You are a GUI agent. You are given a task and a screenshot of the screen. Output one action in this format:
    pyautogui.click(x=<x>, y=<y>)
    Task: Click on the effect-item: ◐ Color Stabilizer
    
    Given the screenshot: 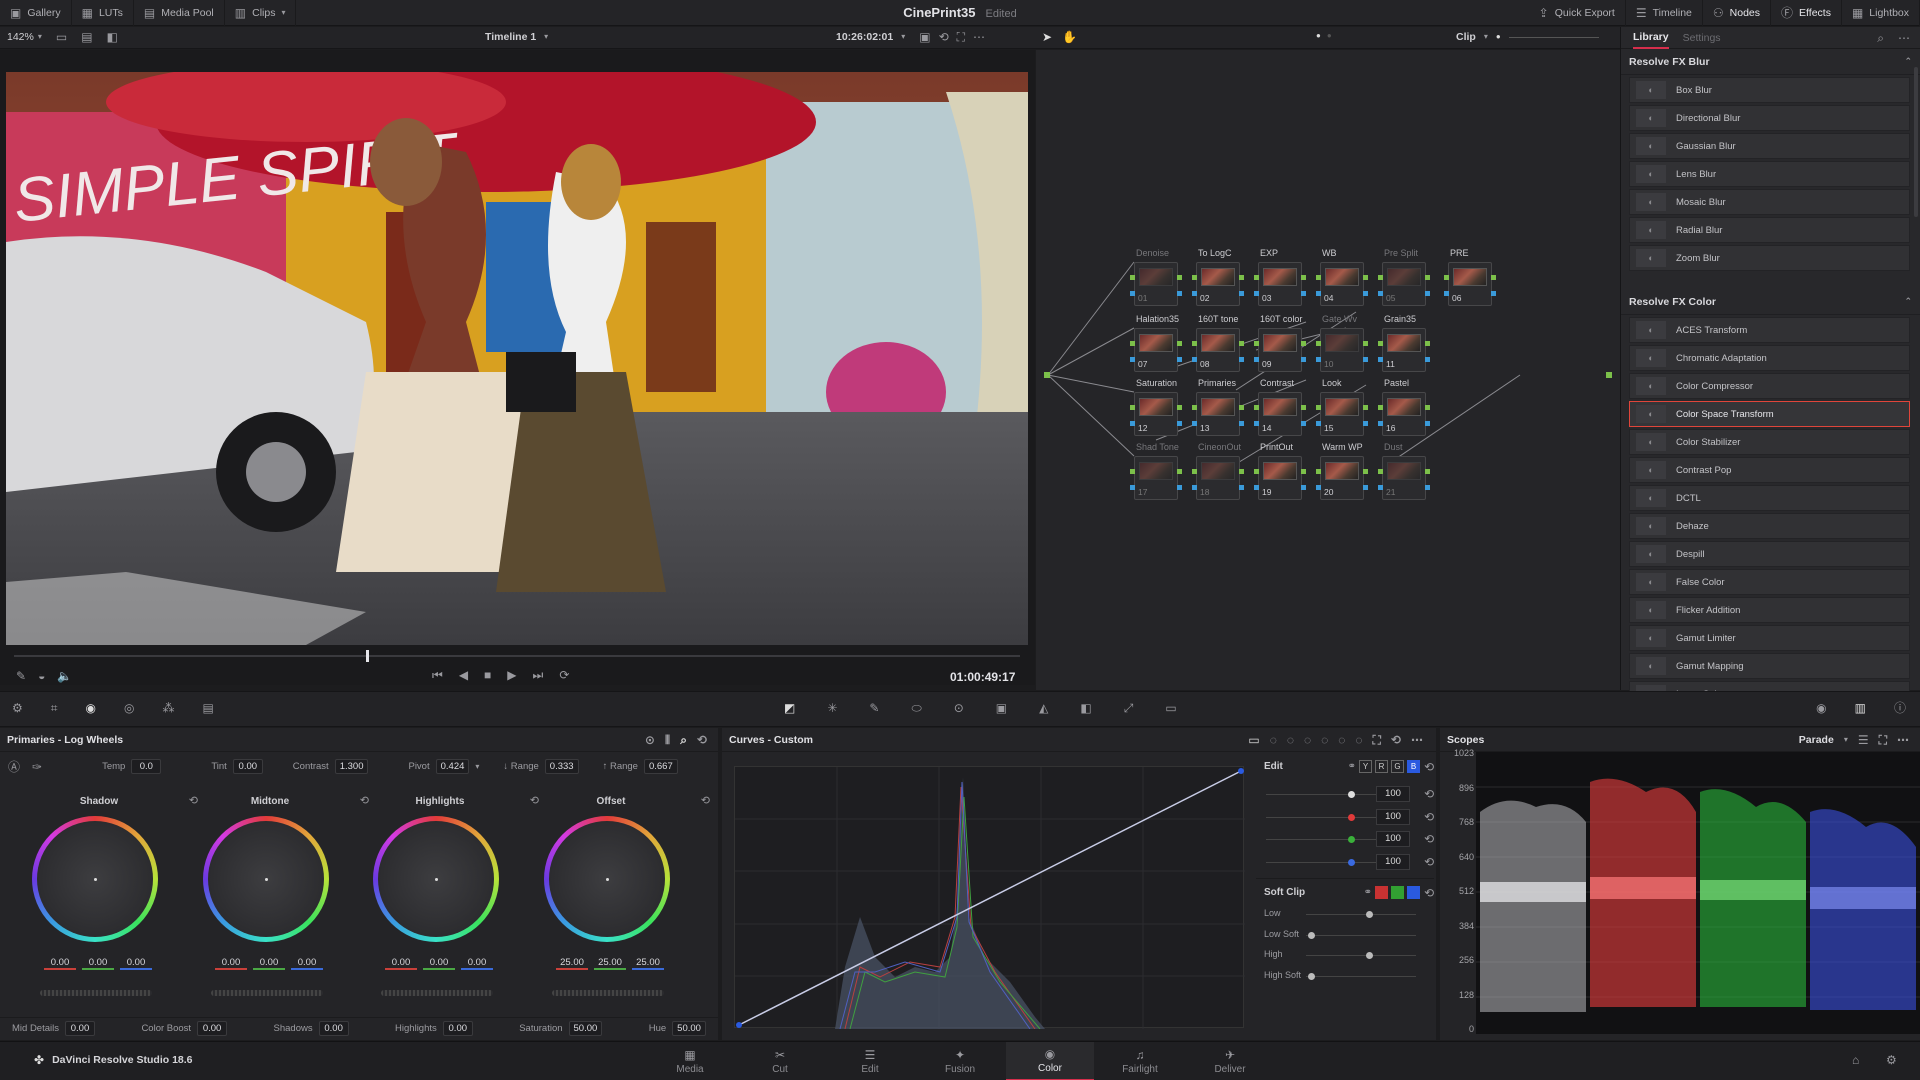 What is the action you would take?
    pyautogui.click(x=1769, y=442)
    